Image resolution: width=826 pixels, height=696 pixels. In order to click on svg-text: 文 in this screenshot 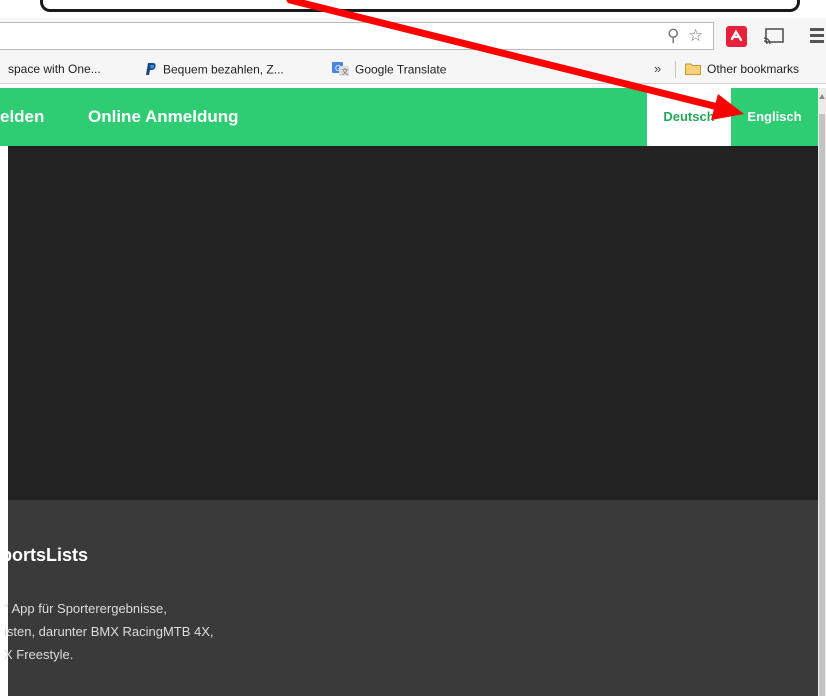, I will do `click(345, 71)`.